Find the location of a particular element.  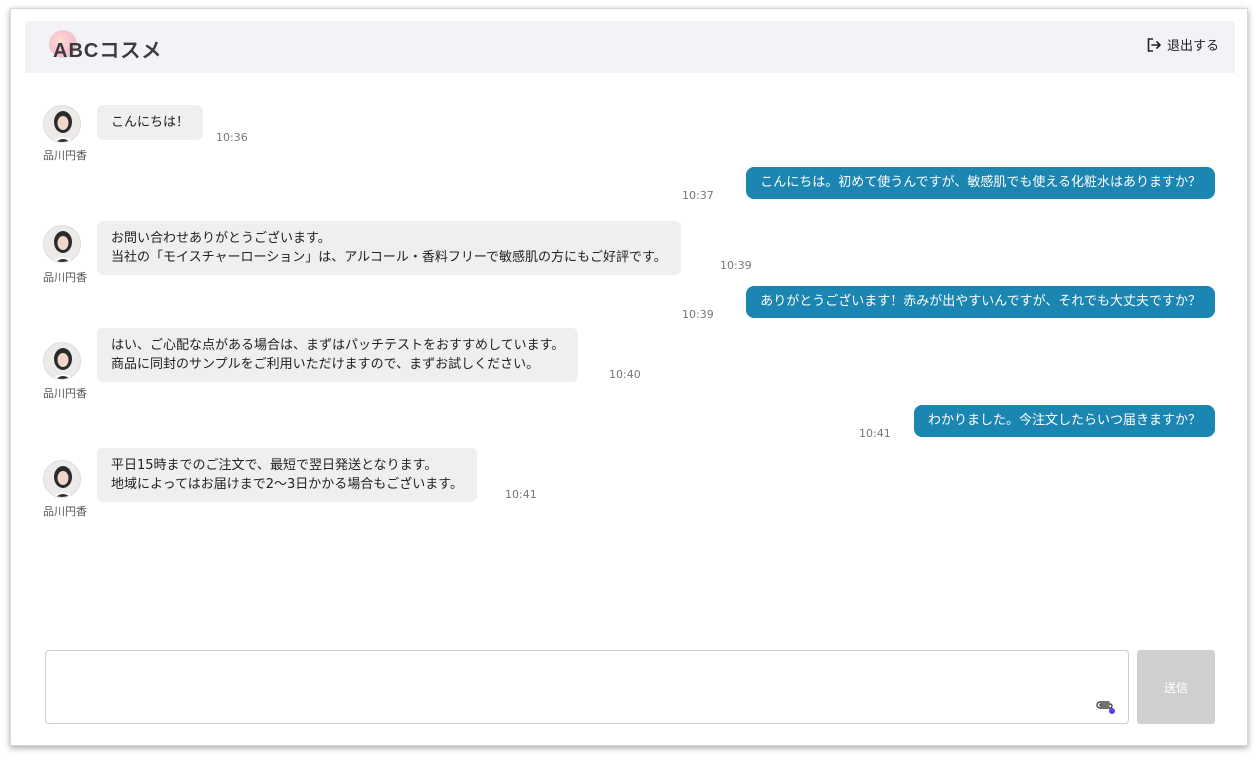

message-bubble: こんにちは。初めて使うんですが、敏感肌でも使える化粧水はありますか？ is located at coordinates (980, 183).